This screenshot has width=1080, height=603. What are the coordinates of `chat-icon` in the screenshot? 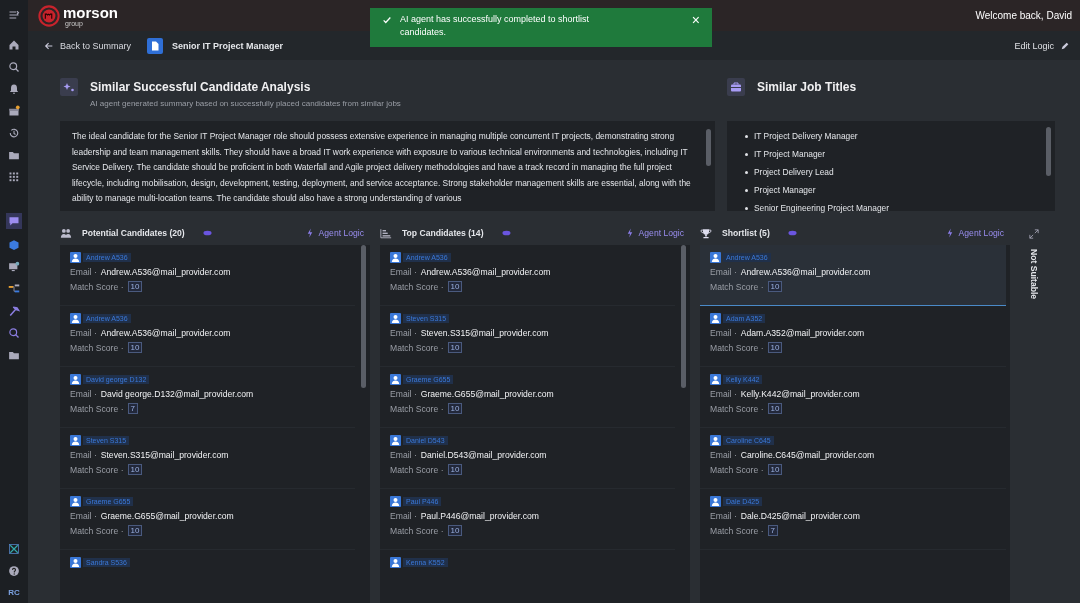 It's located at (14, 221).